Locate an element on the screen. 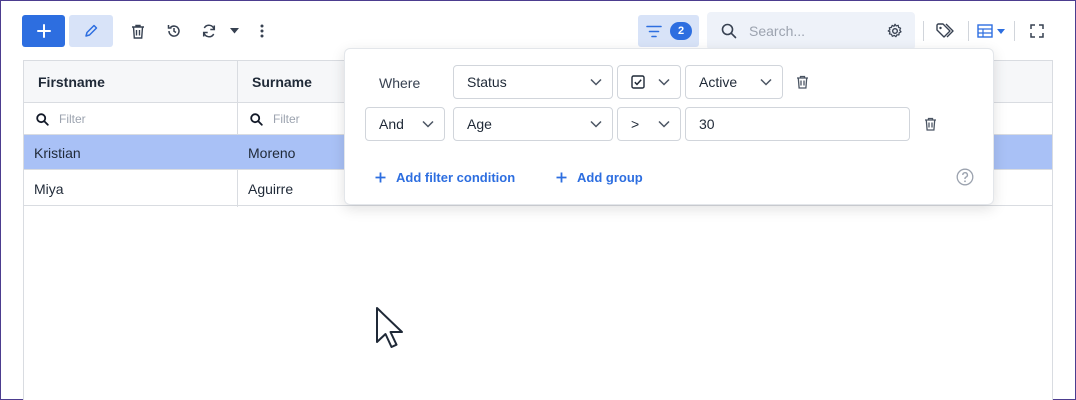  filter-cell-firstname is located at coordinates (130, 119).